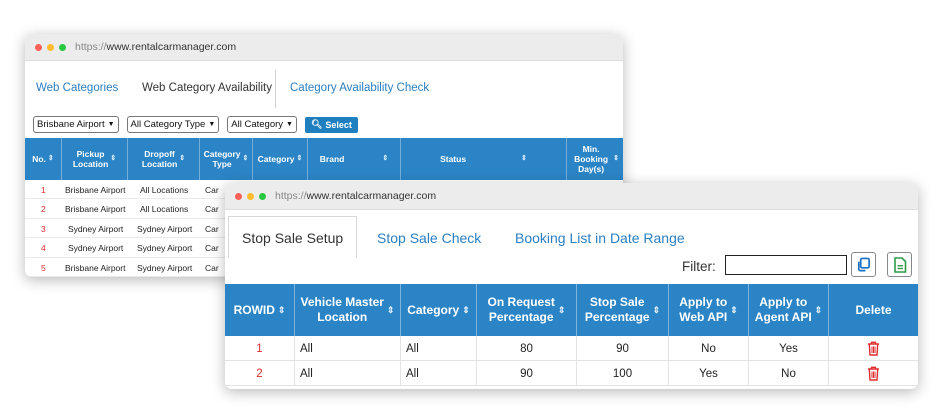 Image resolution: width=941 pixels, height=419 pixels. Describe the element at coordinates (95, 190) in the screenshot. I see `row-pickup: Brisbane Airport` at that location.